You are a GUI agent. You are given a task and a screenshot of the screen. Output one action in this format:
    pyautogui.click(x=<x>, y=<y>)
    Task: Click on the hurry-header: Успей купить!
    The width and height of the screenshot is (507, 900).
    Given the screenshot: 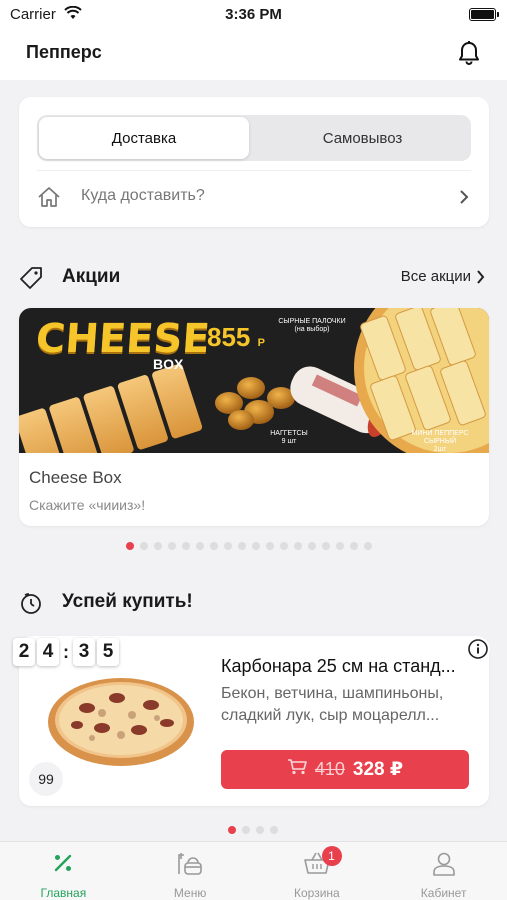 What is the action you would take?
    pyautogui.click(x=254, y=603)
    